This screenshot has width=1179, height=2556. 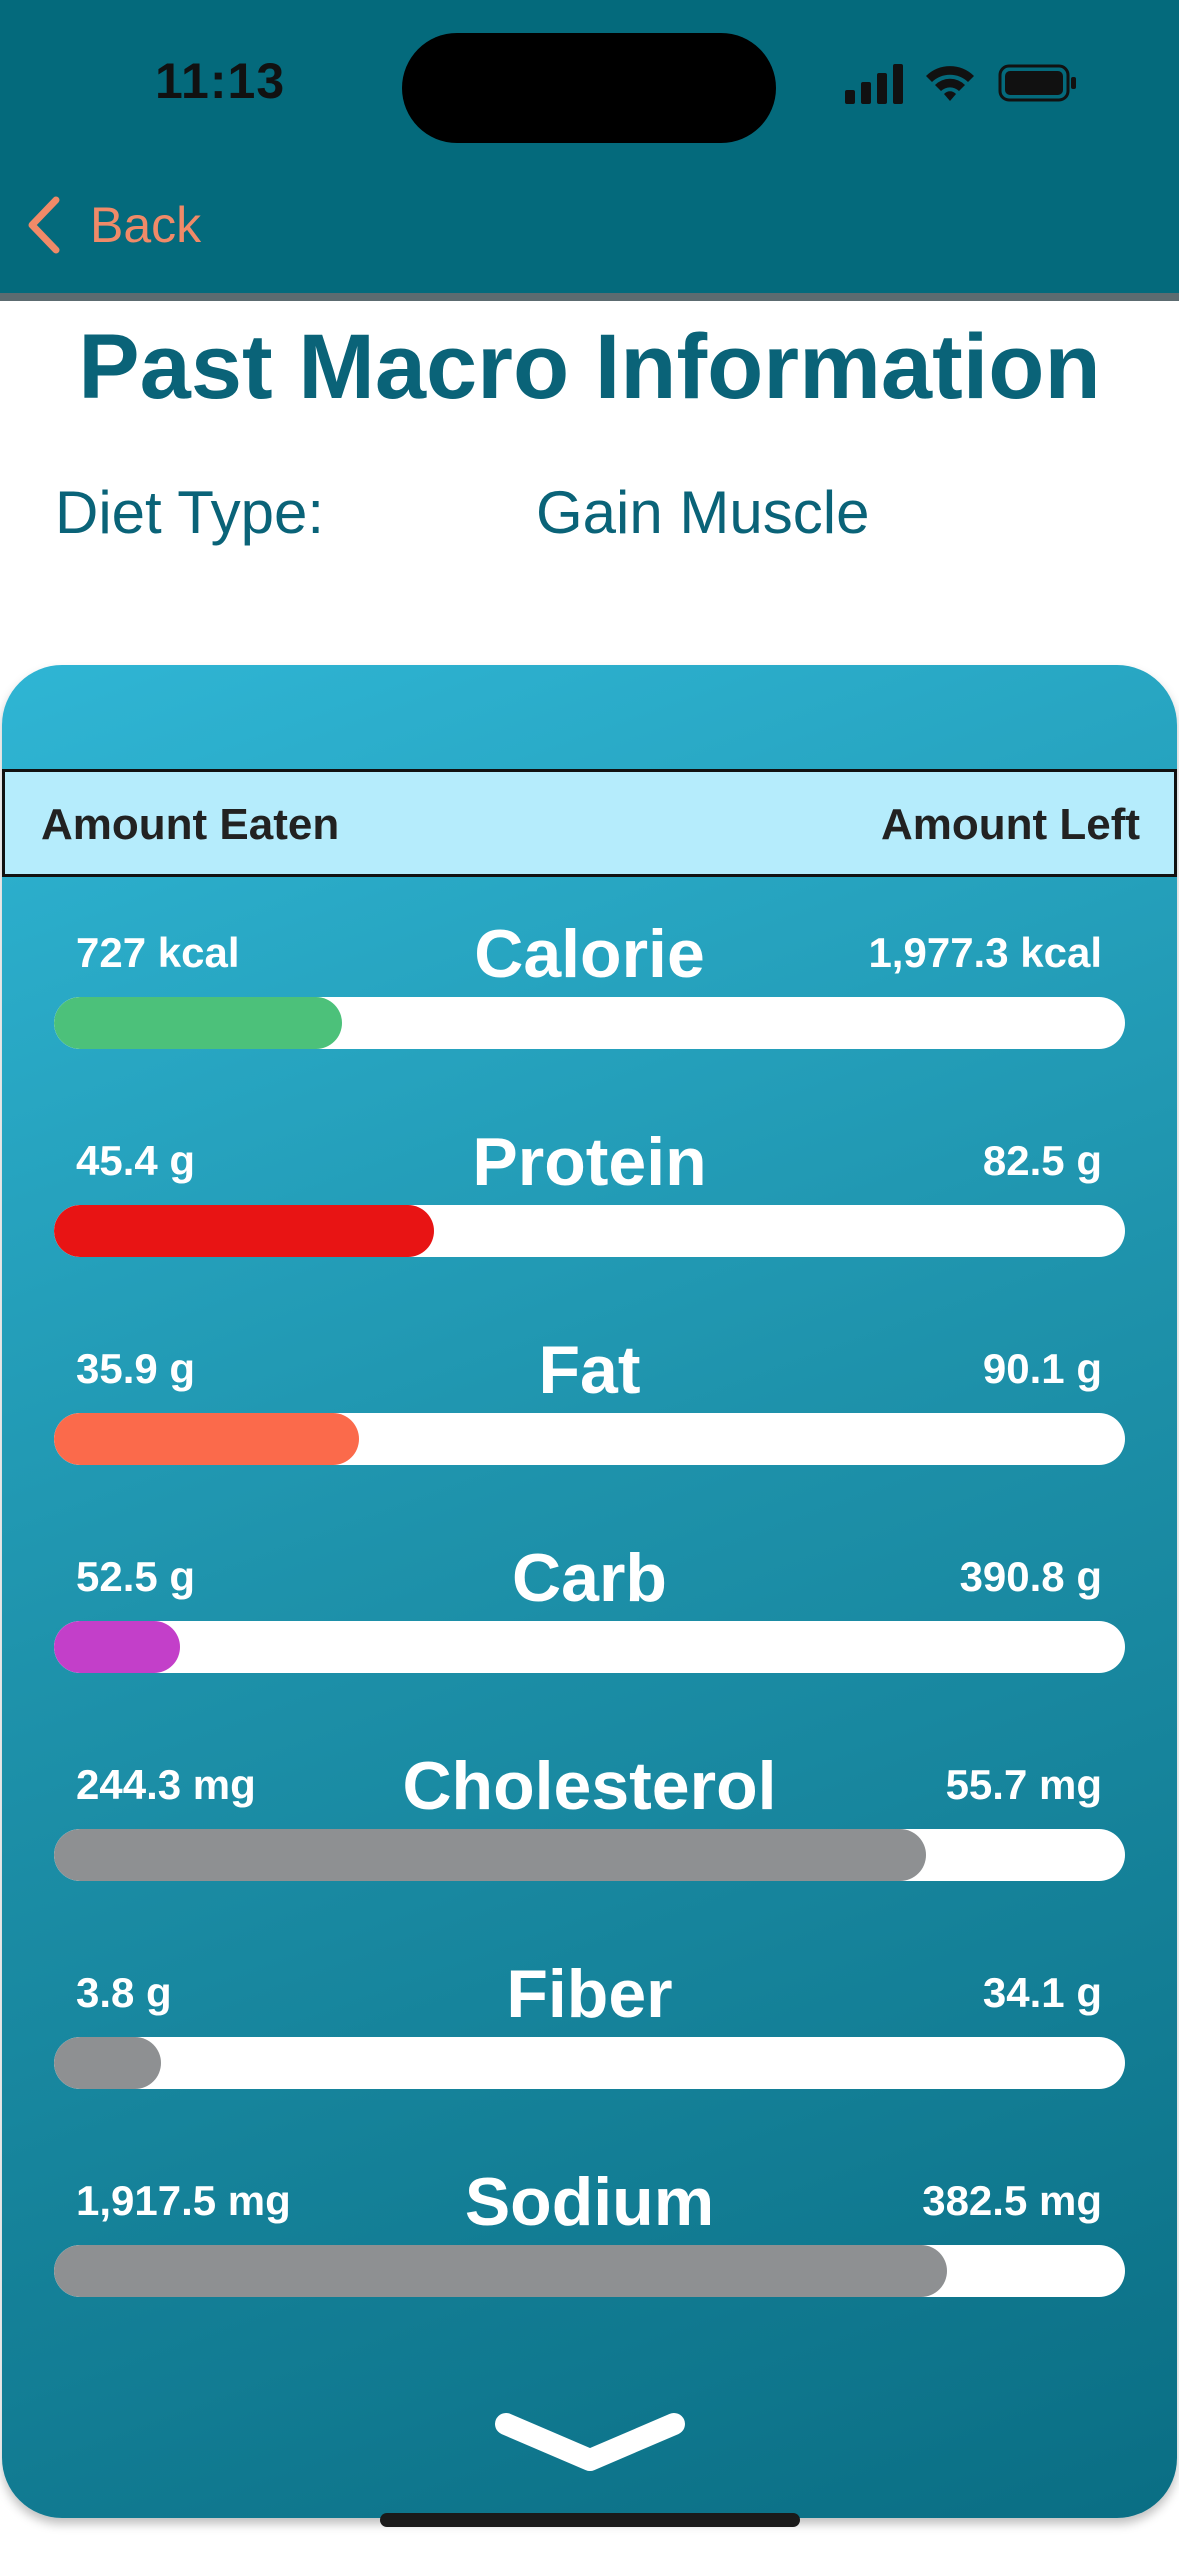 I want to click on macro-eaten-value: 727 kcal, so click(x=158, y=952).